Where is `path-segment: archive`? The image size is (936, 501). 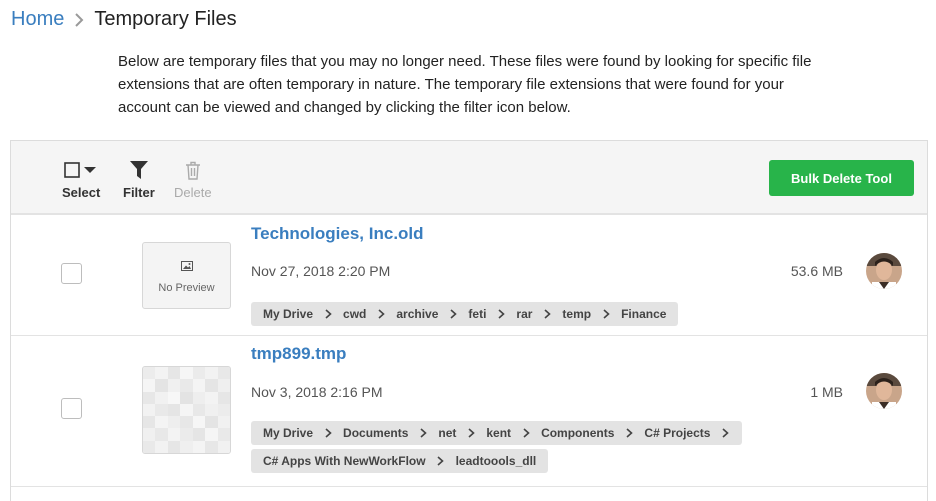 path-segment: archive is located at coordinates (417, 314).